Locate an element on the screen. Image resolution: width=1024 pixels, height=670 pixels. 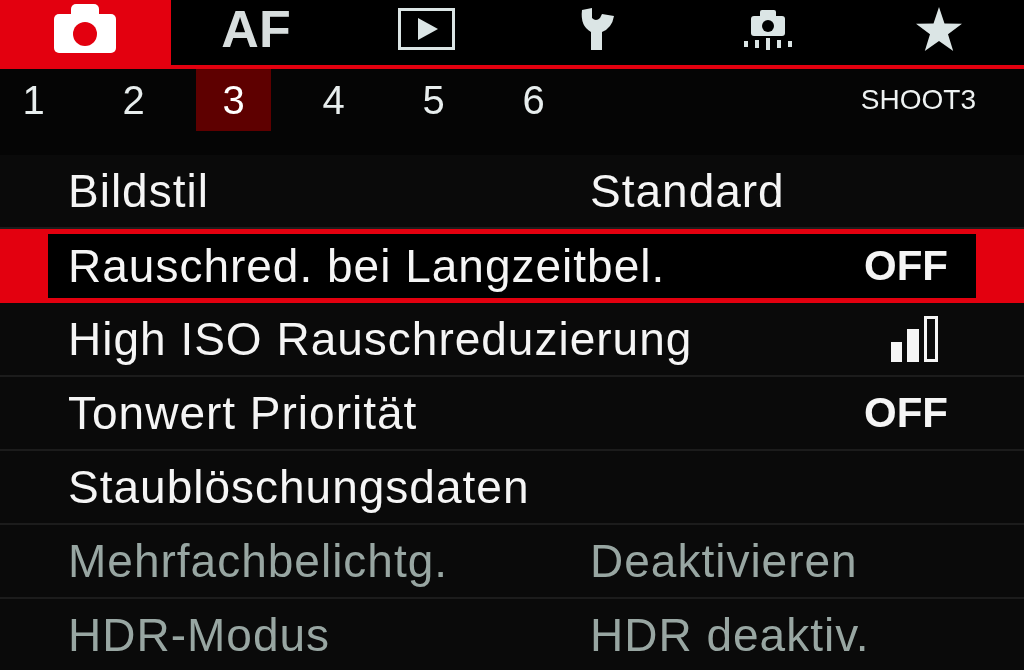
setting-value: Standard is located at coordinates (687, 191).